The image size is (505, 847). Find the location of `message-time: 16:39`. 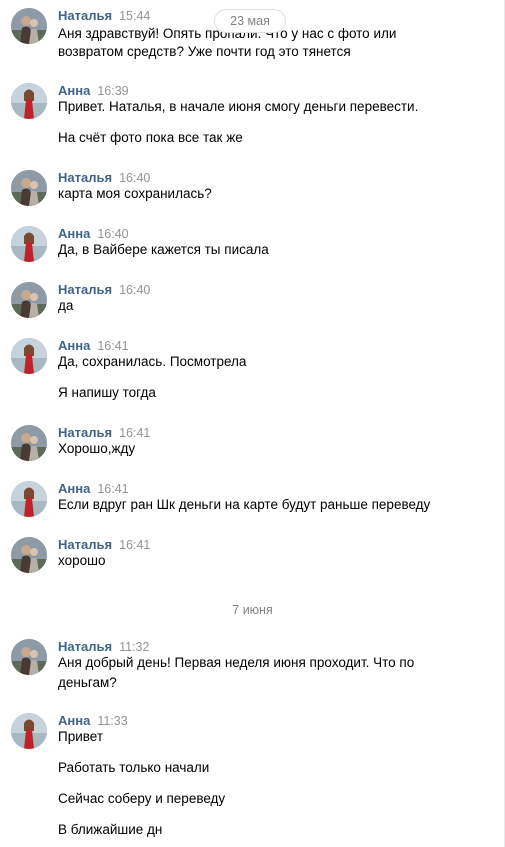

message-time: 16:39 is located at coordinates (112, 91).